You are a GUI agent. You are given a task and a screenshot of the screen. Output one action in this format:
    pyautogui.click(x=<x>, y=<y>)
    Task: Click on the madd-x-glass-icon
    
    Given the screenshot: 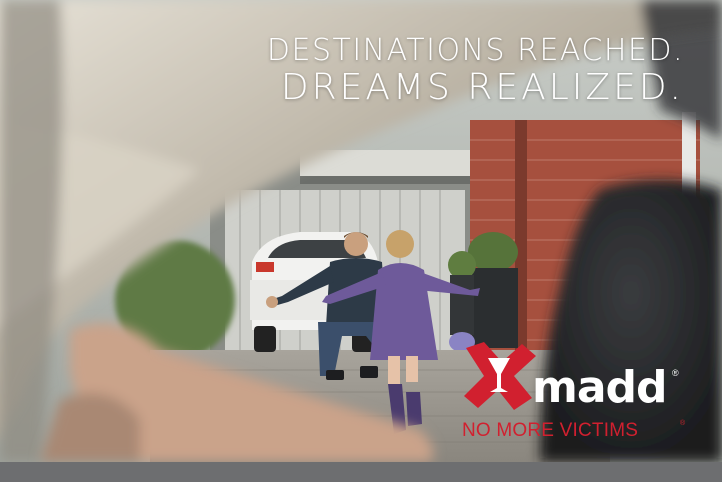 What is the action you would take?
    pyautogui.click(x=500, y=376)
    